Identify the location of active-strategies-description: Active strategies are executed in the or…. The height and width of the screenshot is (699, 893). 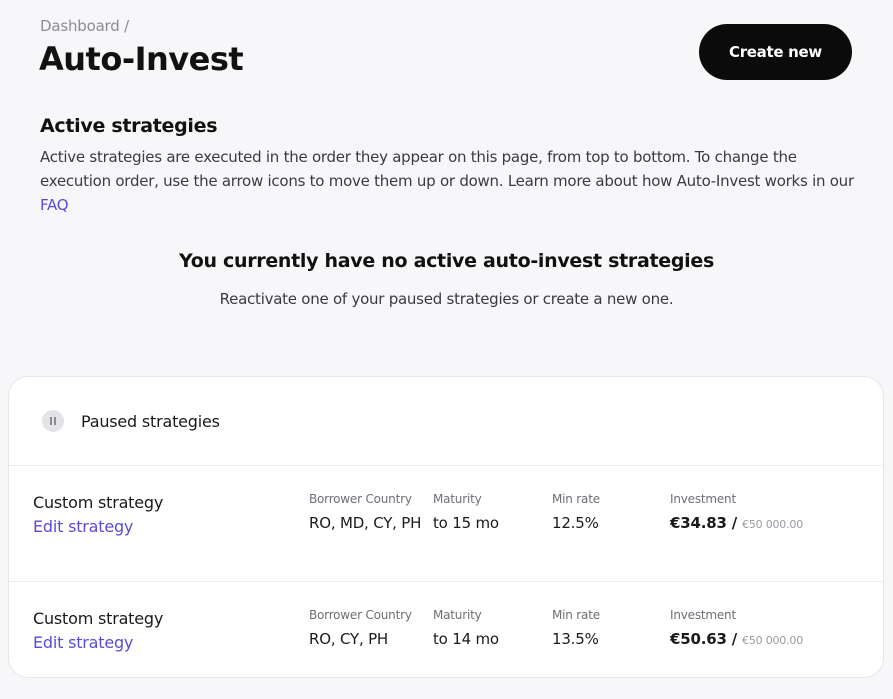
(447, 181).